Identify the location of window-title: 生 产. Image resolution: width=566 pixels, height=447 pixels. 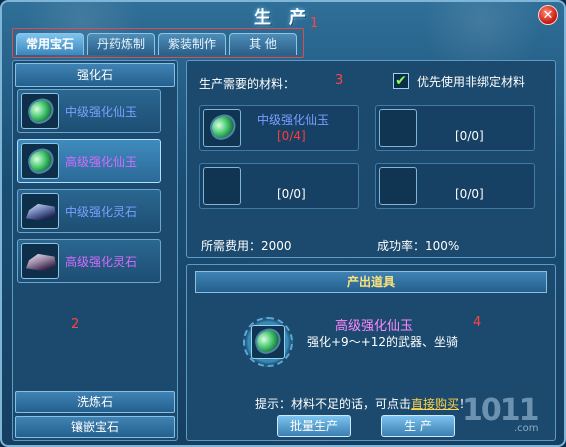
(283, 18).